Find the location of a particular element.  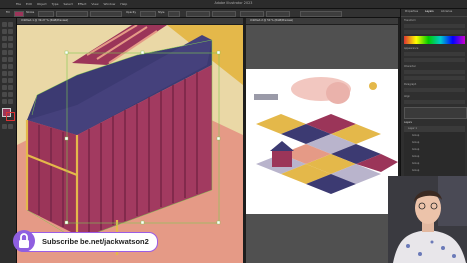

document-tab-1-label: Untitled-1 @ 39.27 % (RGB/Preview) is located at coordinates (45, 20).